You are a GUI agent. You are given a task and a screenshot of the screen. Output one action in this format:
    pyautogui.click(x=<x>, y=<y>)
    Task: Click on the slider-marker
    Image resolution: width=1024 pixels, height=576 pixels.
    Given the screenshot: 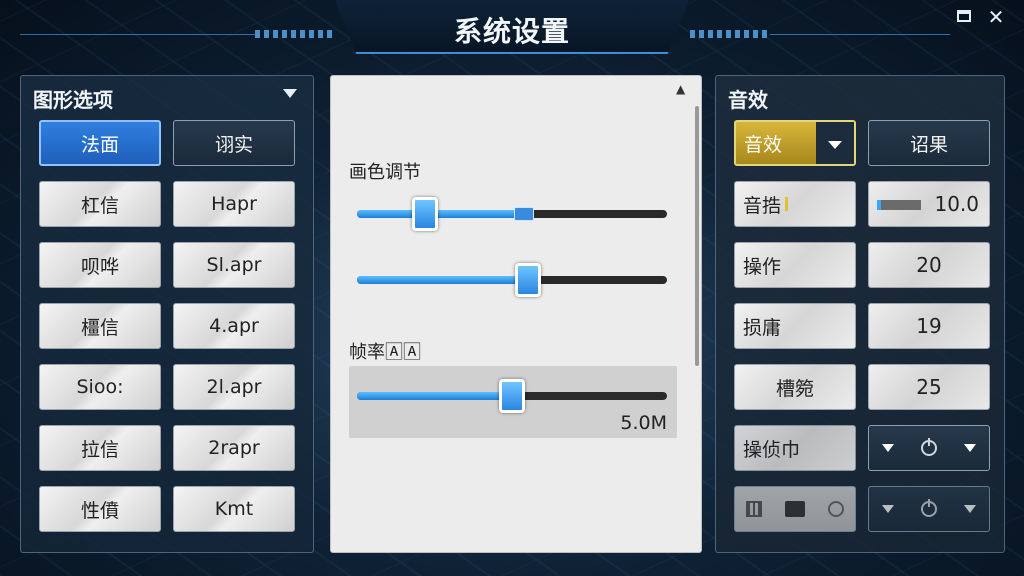 What is the action you would take?
    pyautogui.click(x=524, y=214)
    